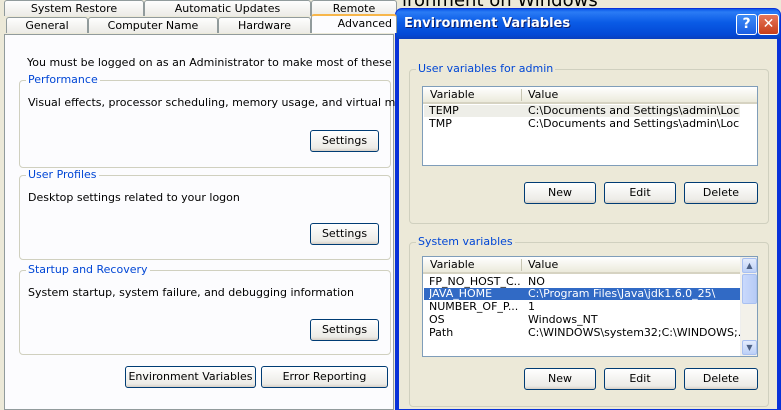 Image resolution: width=781 pixels, height=410 pixels. Describe the element at coordinates (486, 68) in the screenshot. I see `user-variables-title: User variables for admin` at that location.